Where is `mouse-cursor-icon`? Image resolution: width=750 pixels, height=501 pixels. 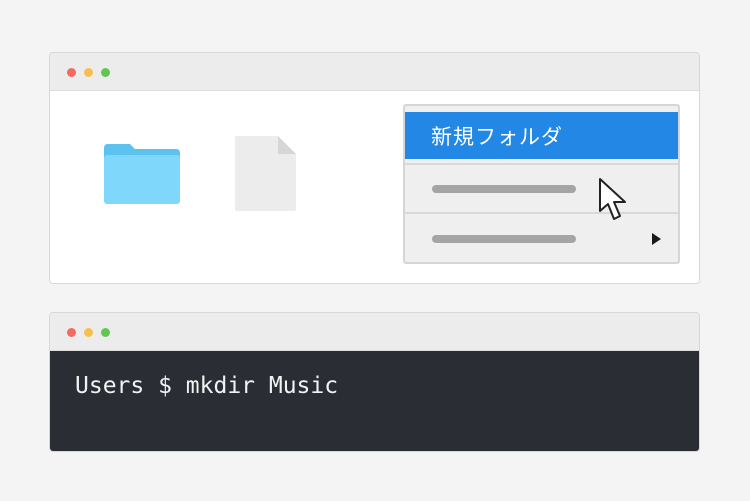 mouse-cursor-icon is located at coordinates (612, 199).